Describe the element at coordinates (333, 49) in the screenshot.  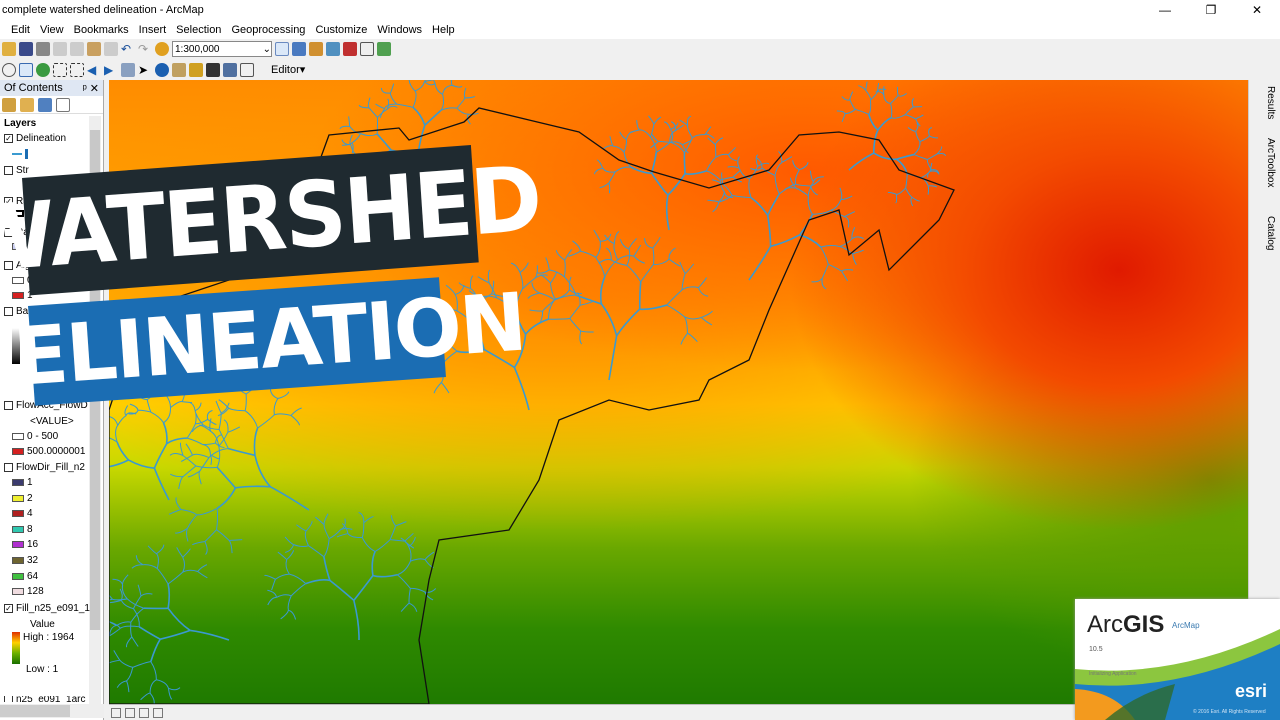
I see `search-window-icon` at that location.